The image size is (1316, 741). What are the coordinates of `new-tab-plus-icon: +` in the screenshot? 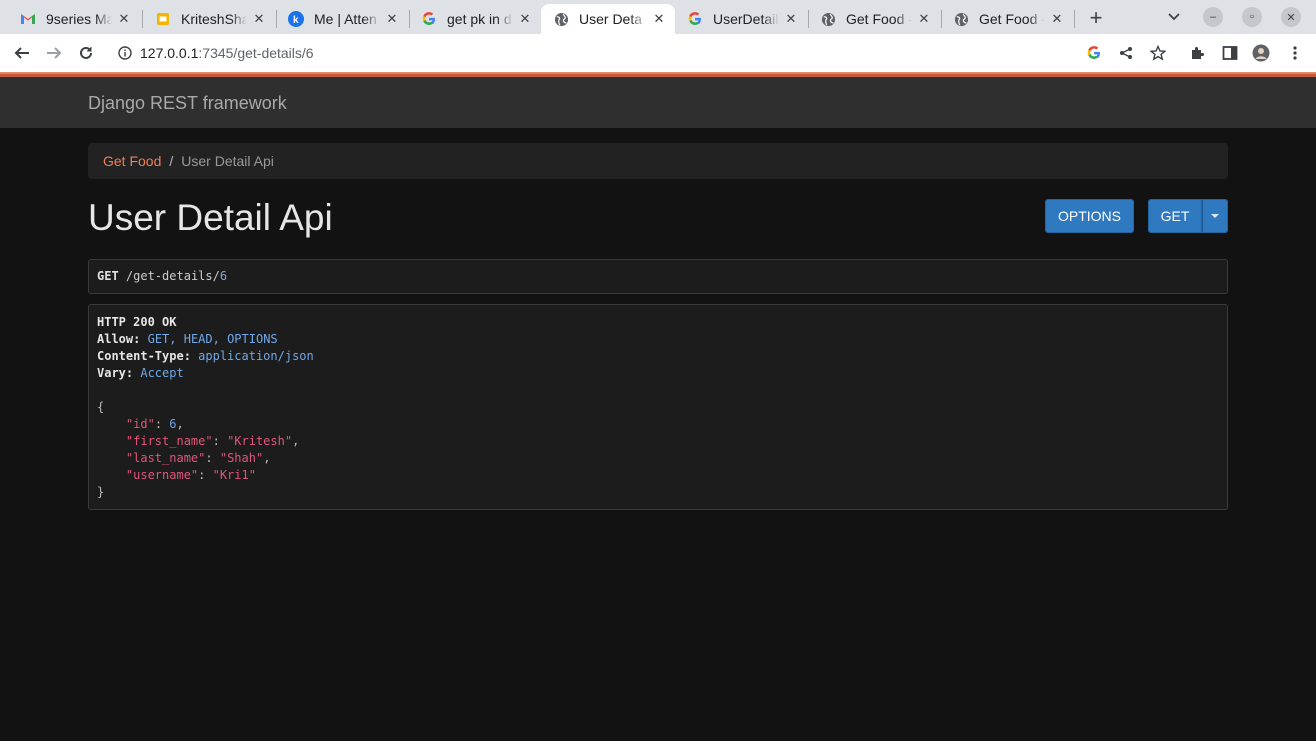 It's located at (1096, 17).